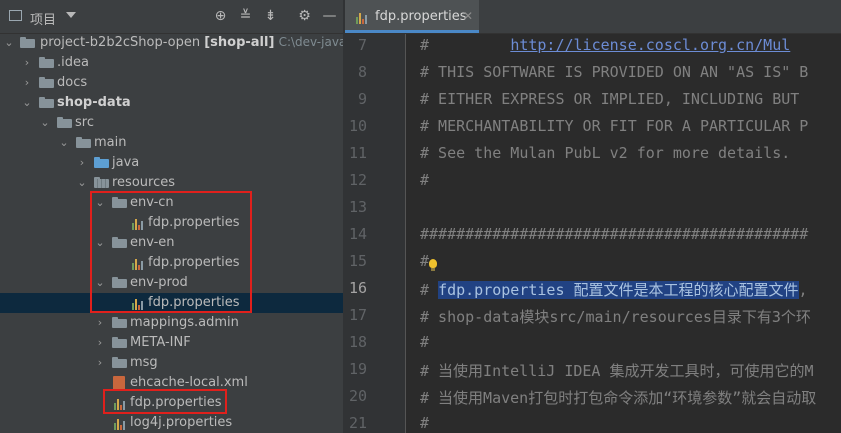 This screenshot has height=433, width=841. What do you see at coordinates (144, 362) in the screenshot?
I see `tree-item-label: msg` at bounding box center [144, 362].